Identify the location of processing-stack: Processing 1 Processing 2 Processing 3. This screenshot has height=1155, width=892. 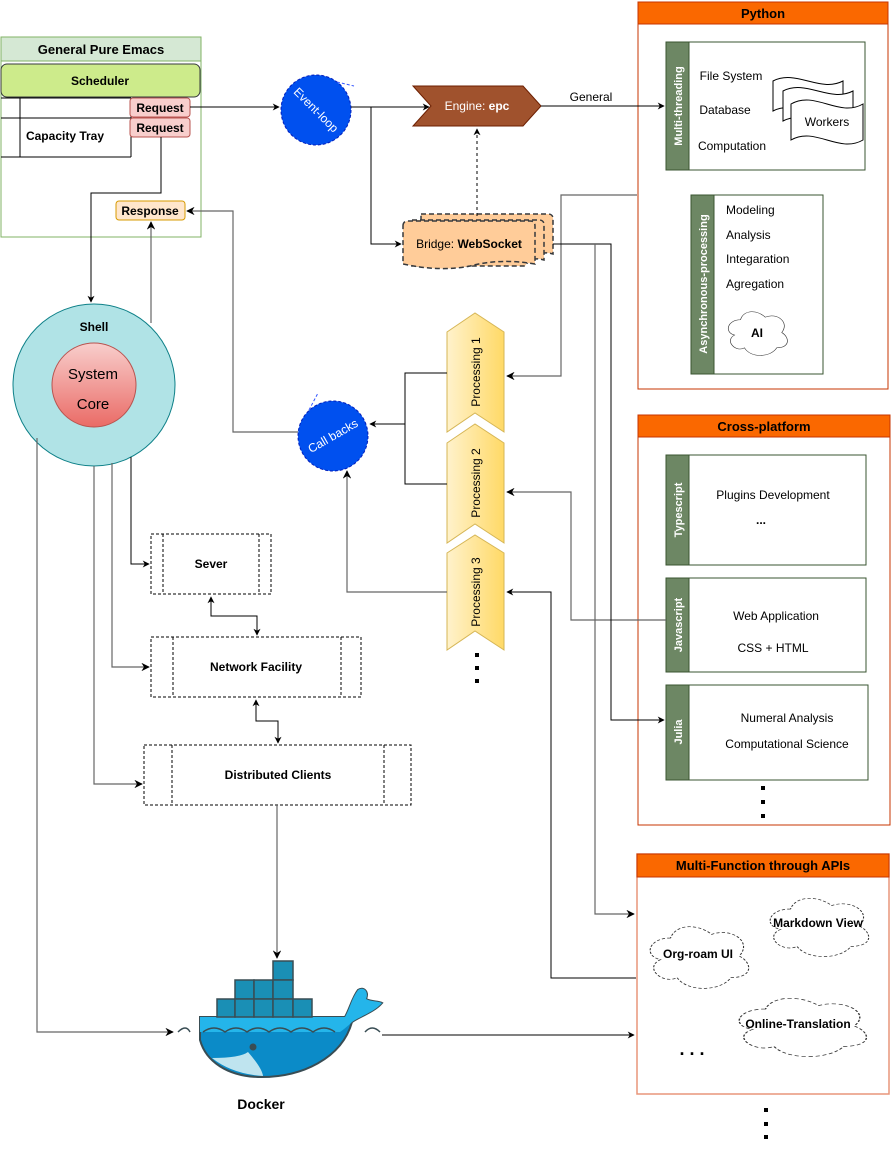
(475, 497).